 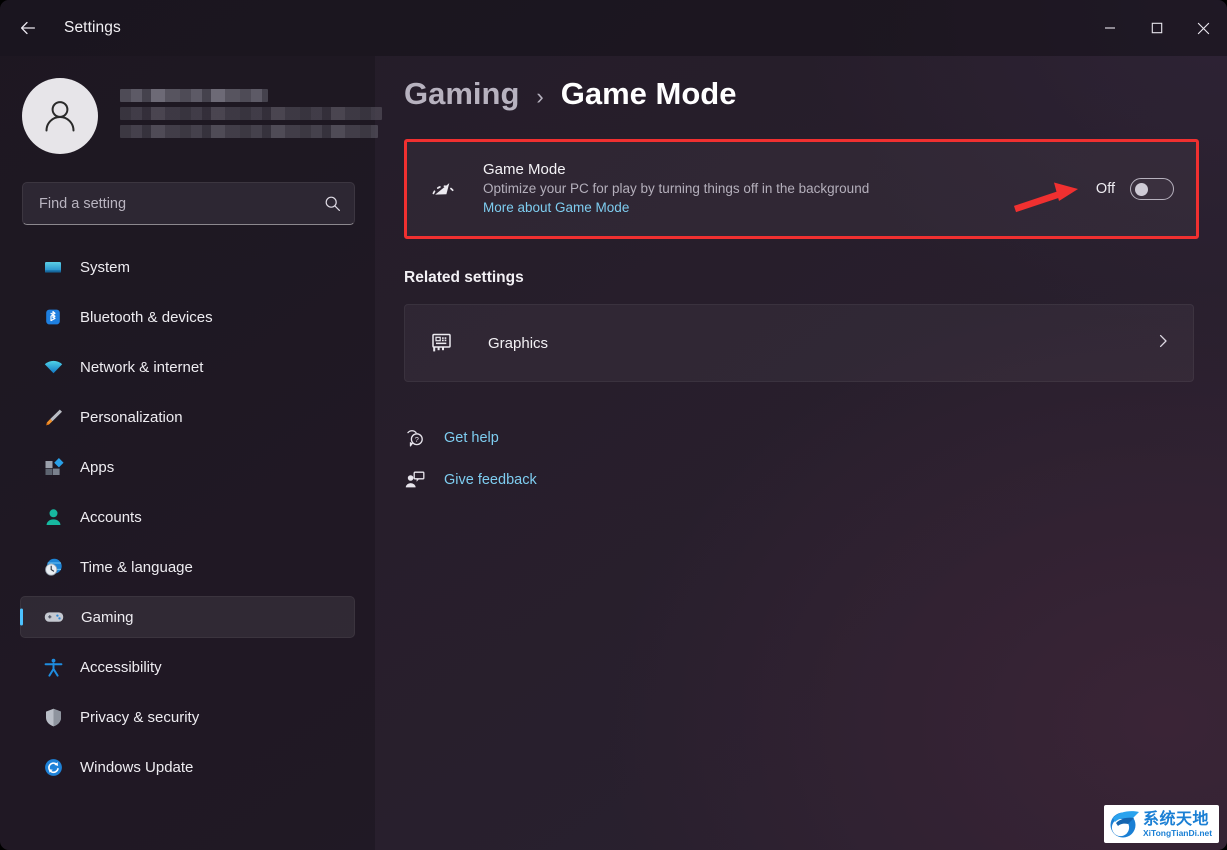 I want to click on maximize-button, so click(x=1156, y=28).